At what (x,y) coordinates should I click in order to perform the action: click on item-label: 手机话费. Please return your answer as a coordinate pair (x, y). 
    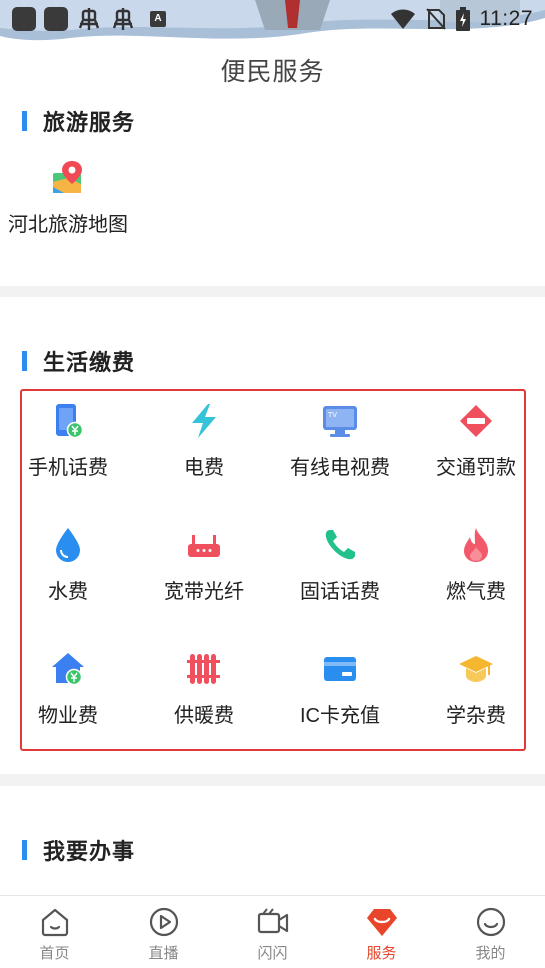
    Looking at the image, I should click on (68, 468).